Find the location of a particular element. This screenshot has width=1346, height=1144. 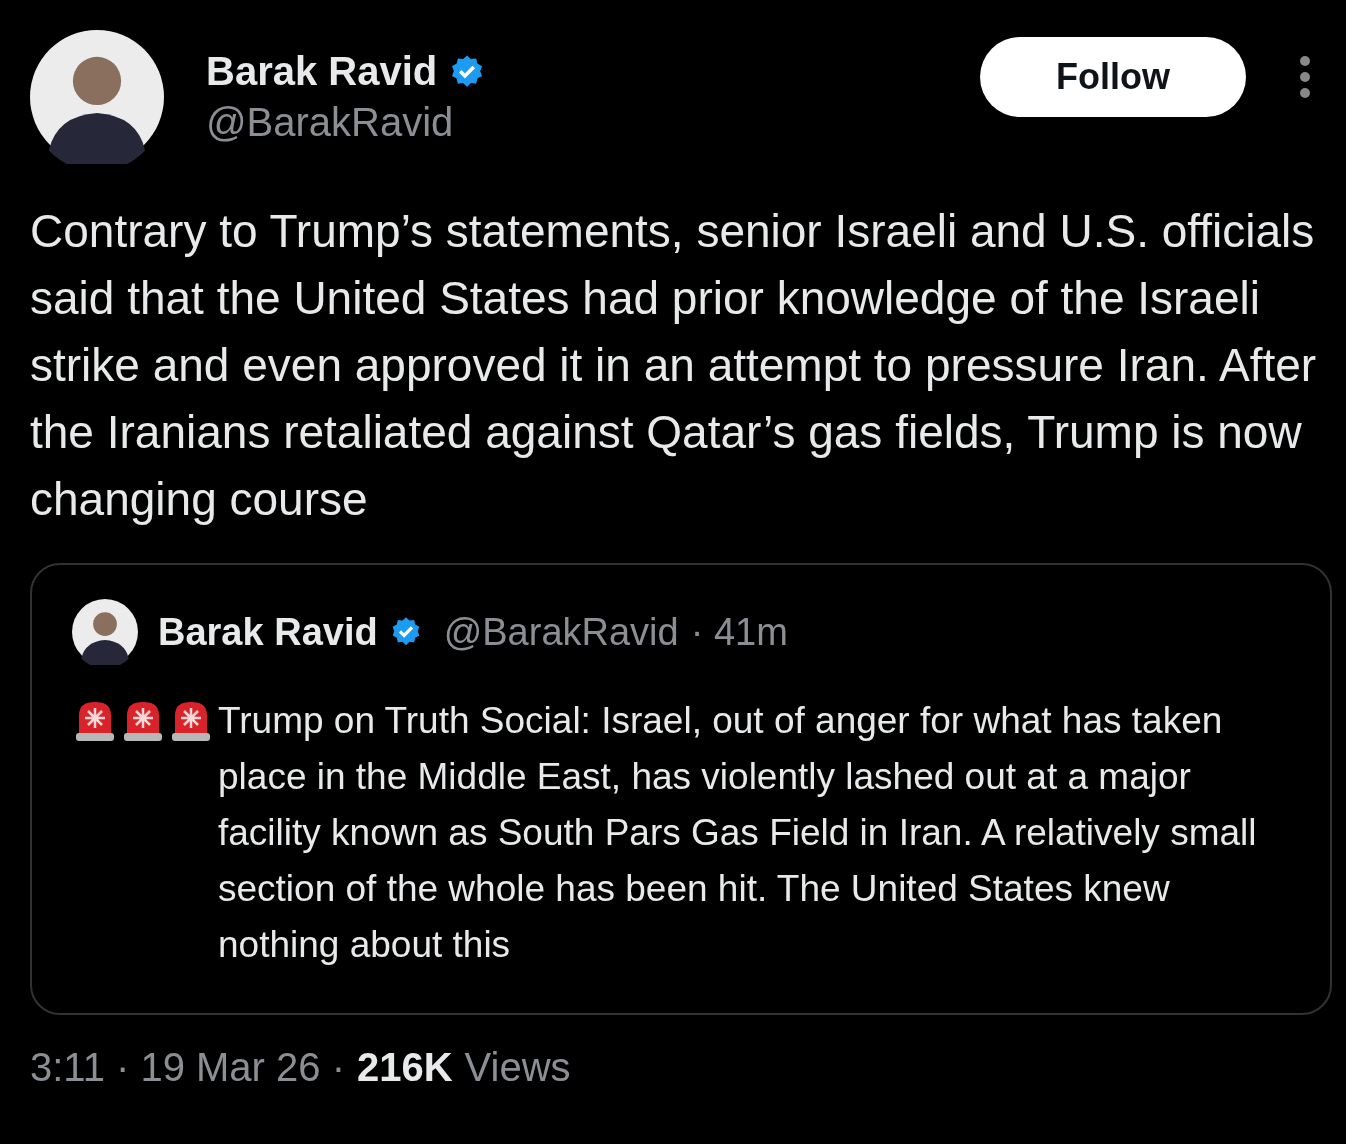

quoted-author-handle: @BarakRavid is located at coordinates (561, 632).